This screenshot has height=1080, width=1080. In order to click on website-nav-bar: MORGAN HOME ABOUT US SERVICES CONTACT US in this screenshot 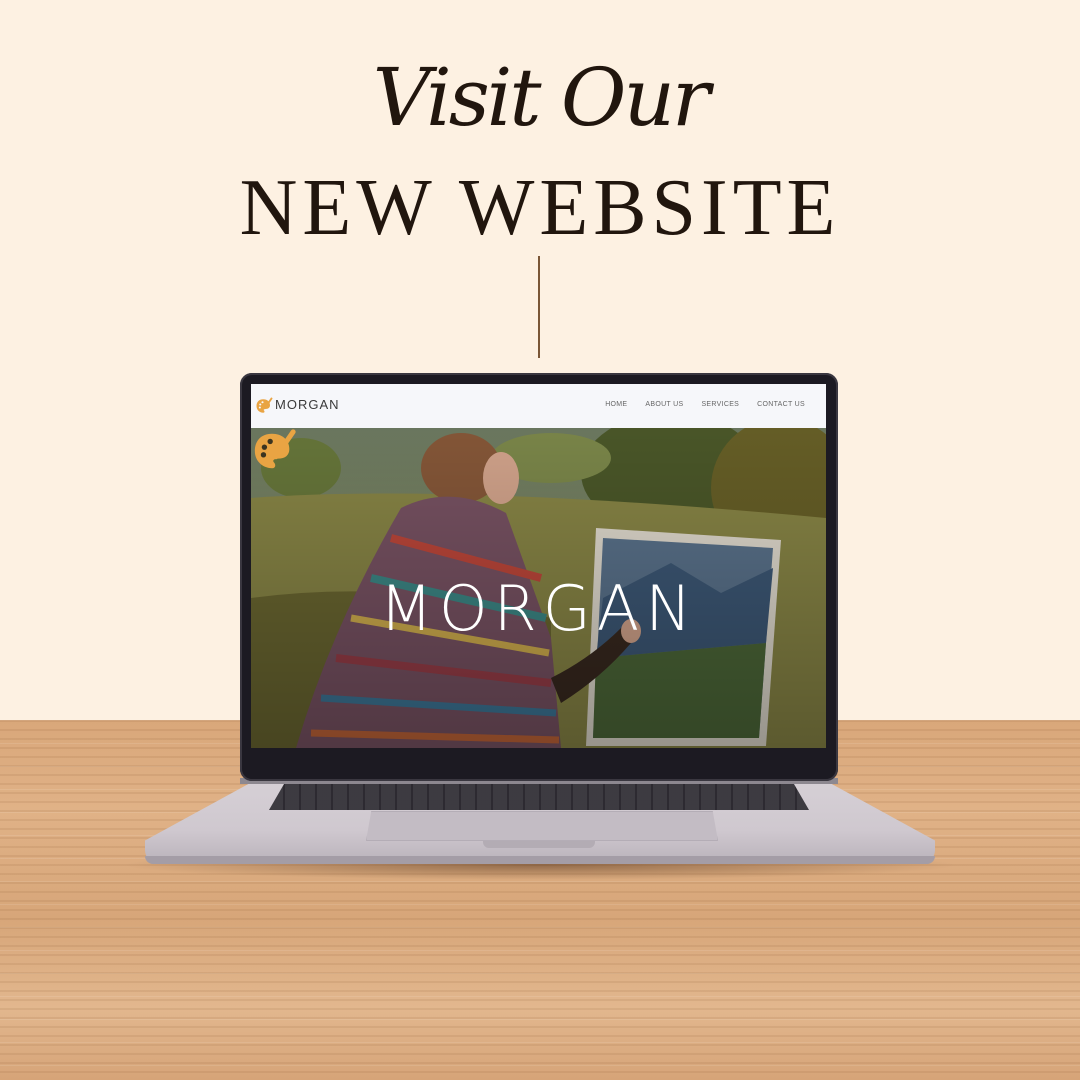, I will do `click(538, 406)`.